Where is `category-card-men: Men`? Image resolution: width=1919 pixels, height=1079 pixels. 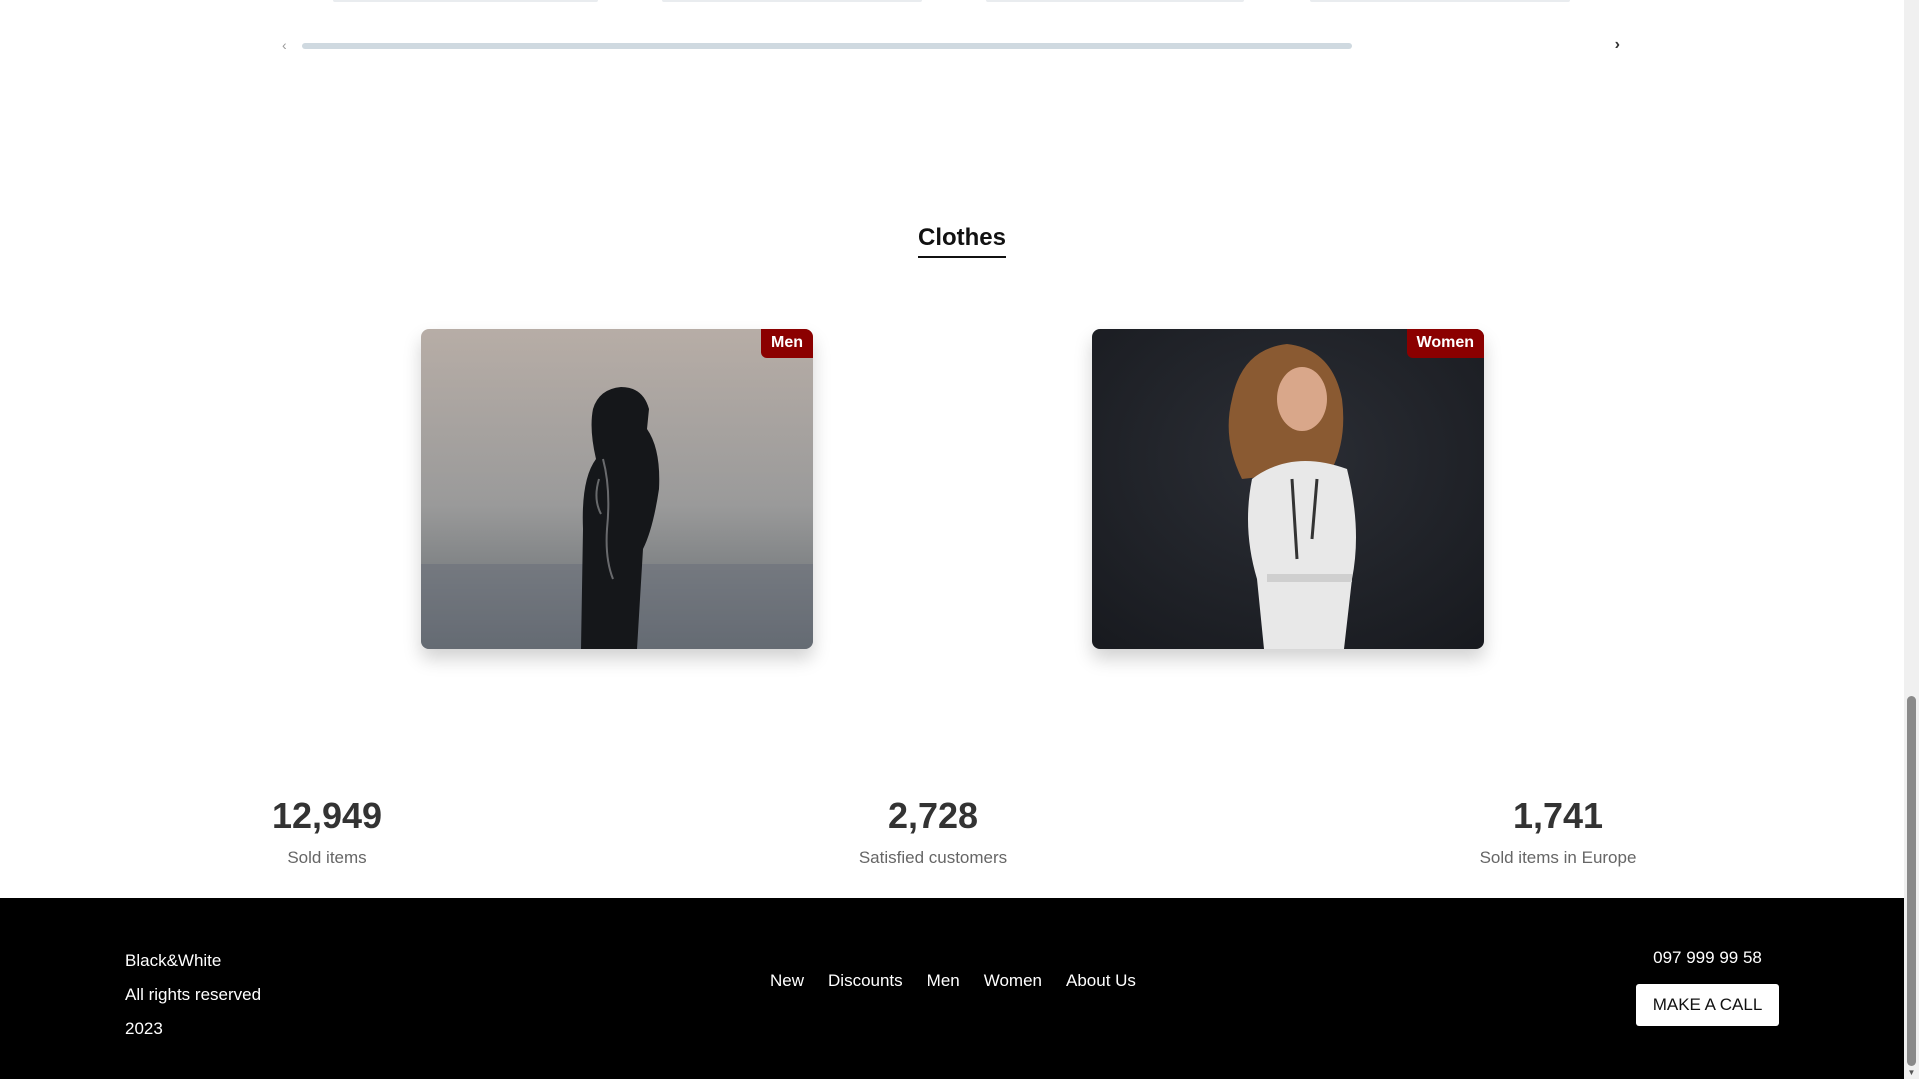 category-card-men: Men is located at coordinates (617, 489).